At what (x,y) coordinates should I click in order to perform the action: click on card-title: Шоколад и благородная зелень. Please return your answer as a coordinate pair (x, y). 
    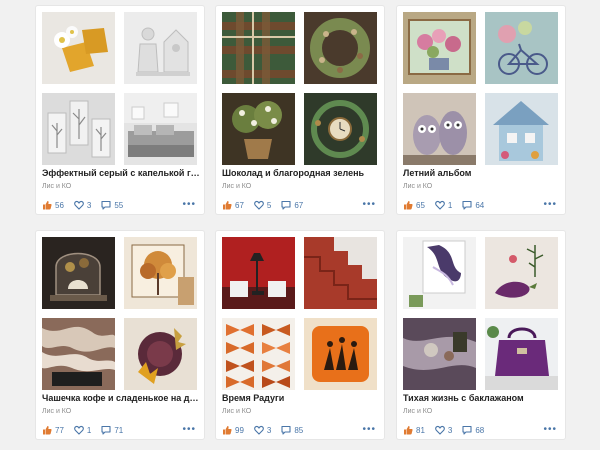
    Looking at the image, I should click on (301, 173).